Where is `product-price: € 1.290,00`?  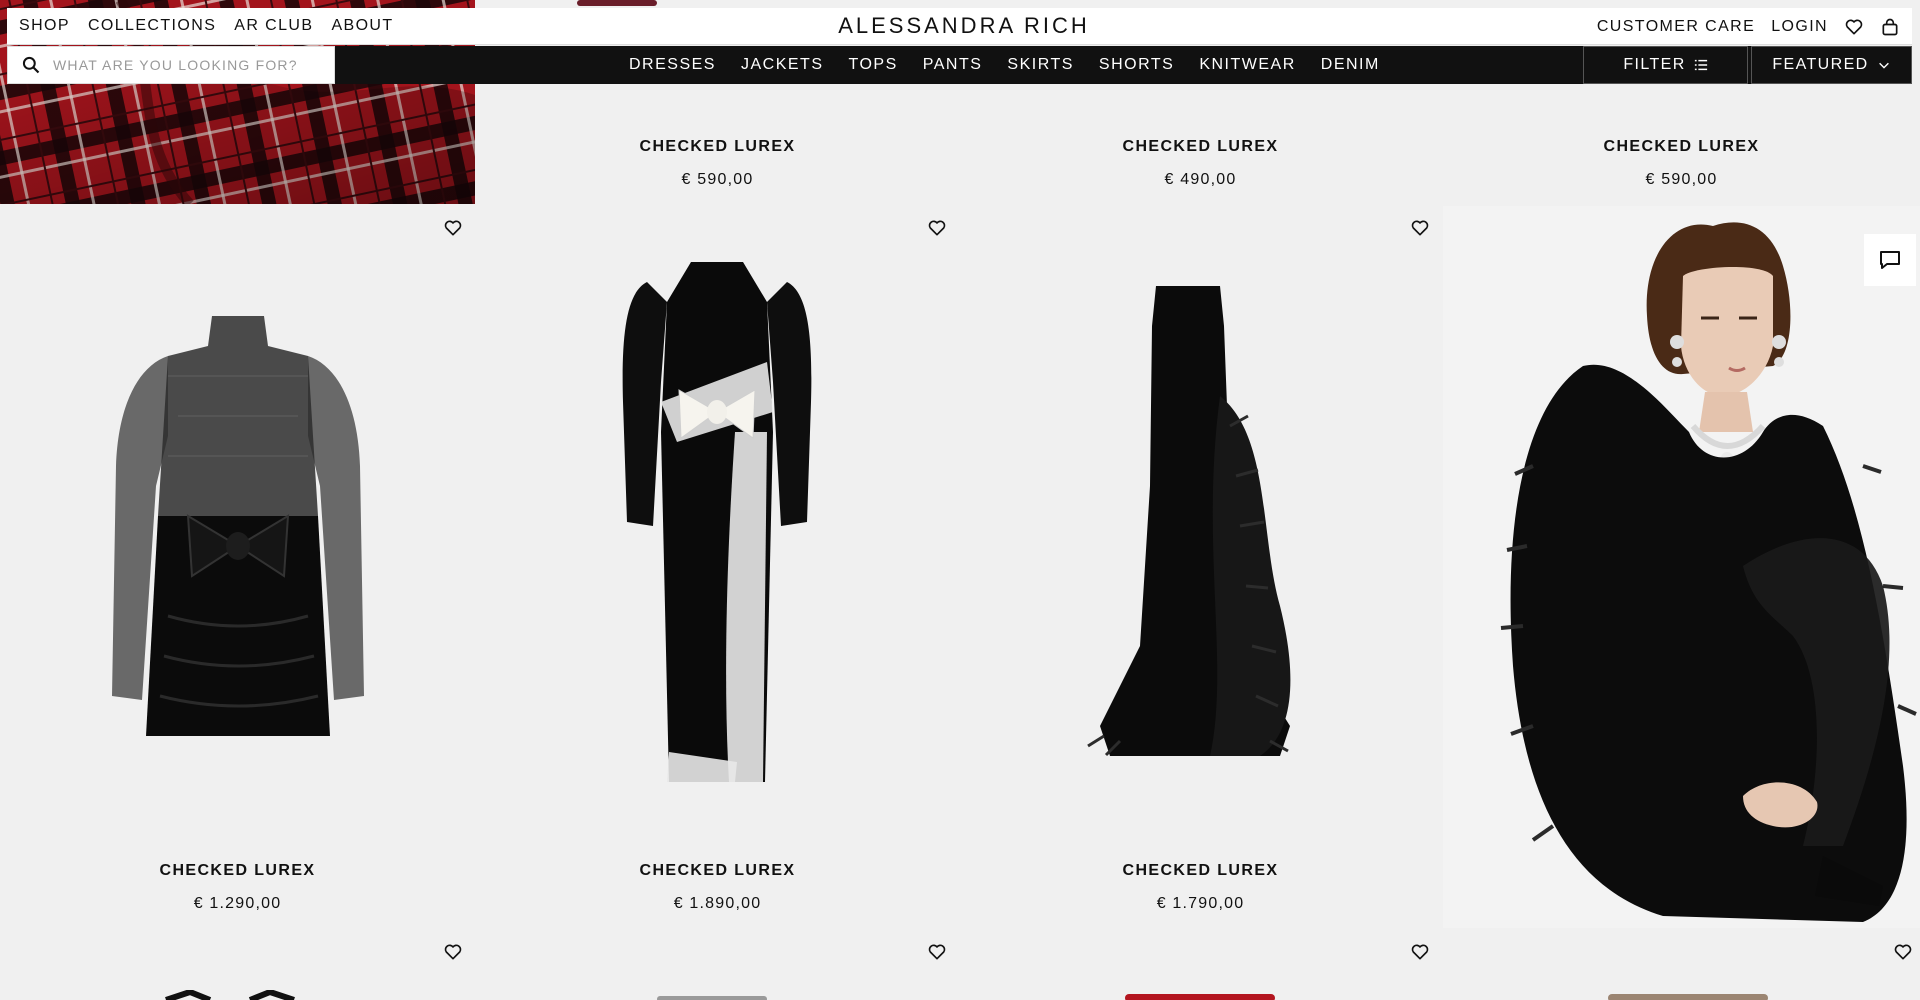 product-price: € 1.290,00 is located at coordinates (237, 903).